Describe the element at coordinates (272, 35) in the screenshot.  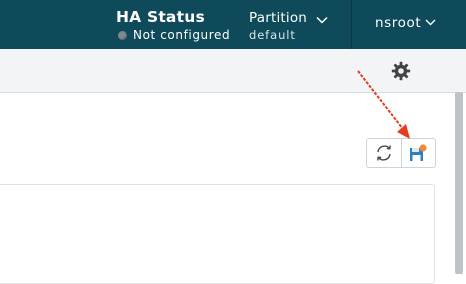
I see `partition-value: default` at that location.